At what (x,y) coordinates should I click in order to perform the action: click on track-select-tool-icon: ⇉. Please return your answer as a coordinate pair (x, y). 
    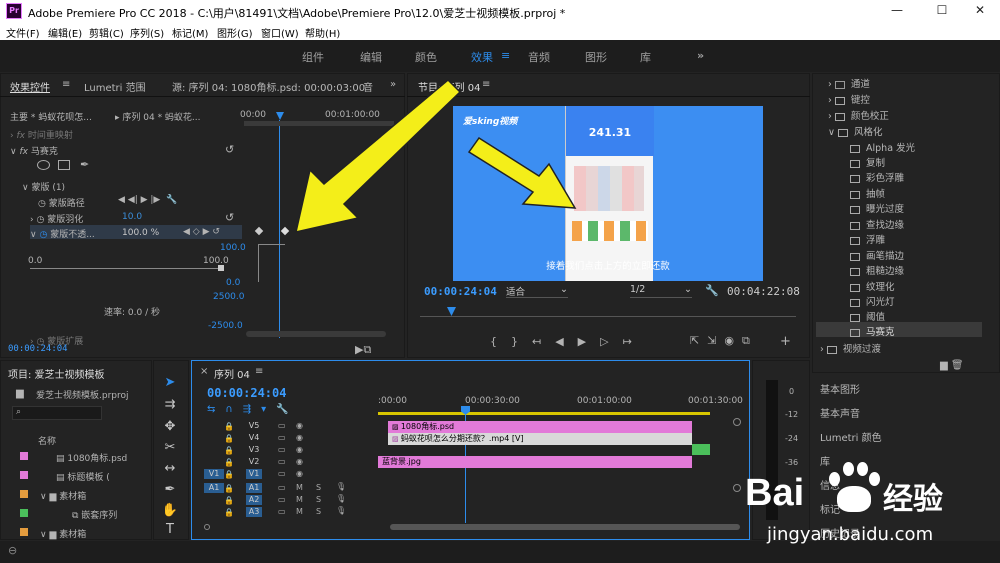
    Looking at the image, I should click on (170, 404).